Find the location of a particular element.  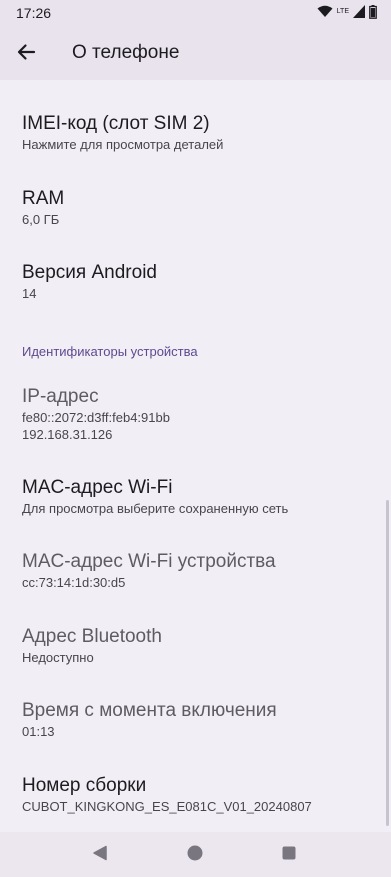

scrollbar is located at coordinates (387, 663).